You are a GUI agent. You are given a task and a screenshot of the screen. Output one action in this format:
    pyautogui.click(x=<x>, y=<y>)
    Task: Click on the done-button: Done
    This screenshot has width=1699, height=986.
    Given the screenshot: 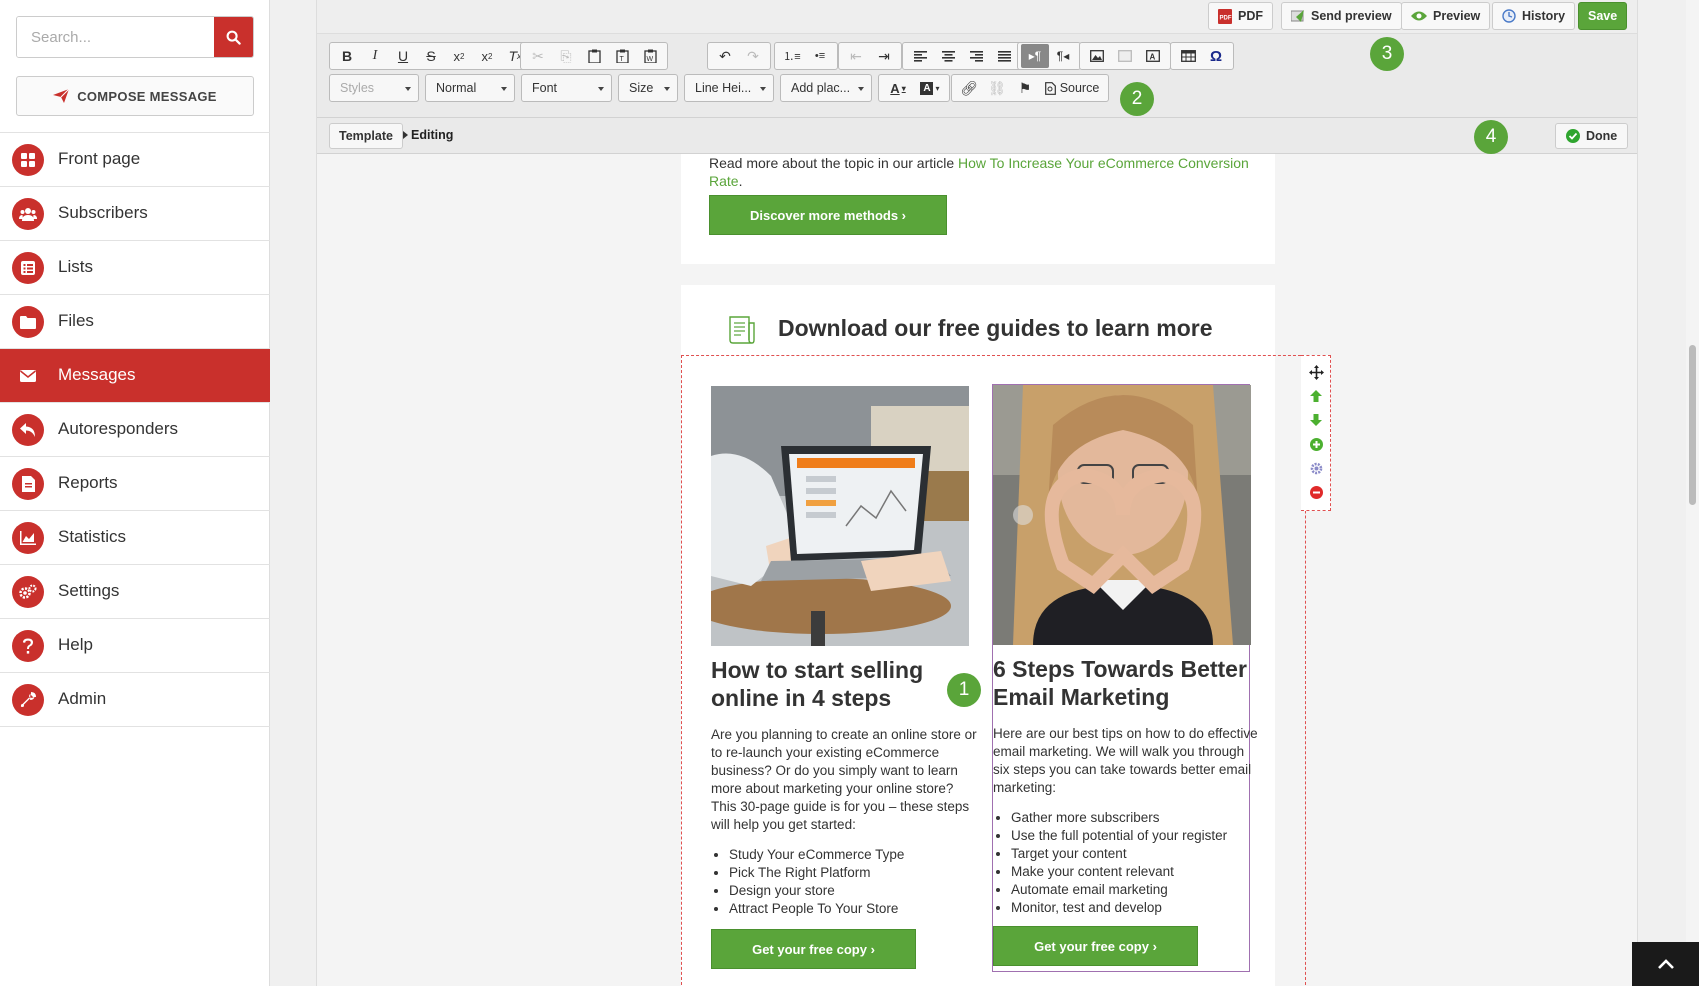 What is the action you would take?
    pyautogui.click(x=1592, y=136)
    